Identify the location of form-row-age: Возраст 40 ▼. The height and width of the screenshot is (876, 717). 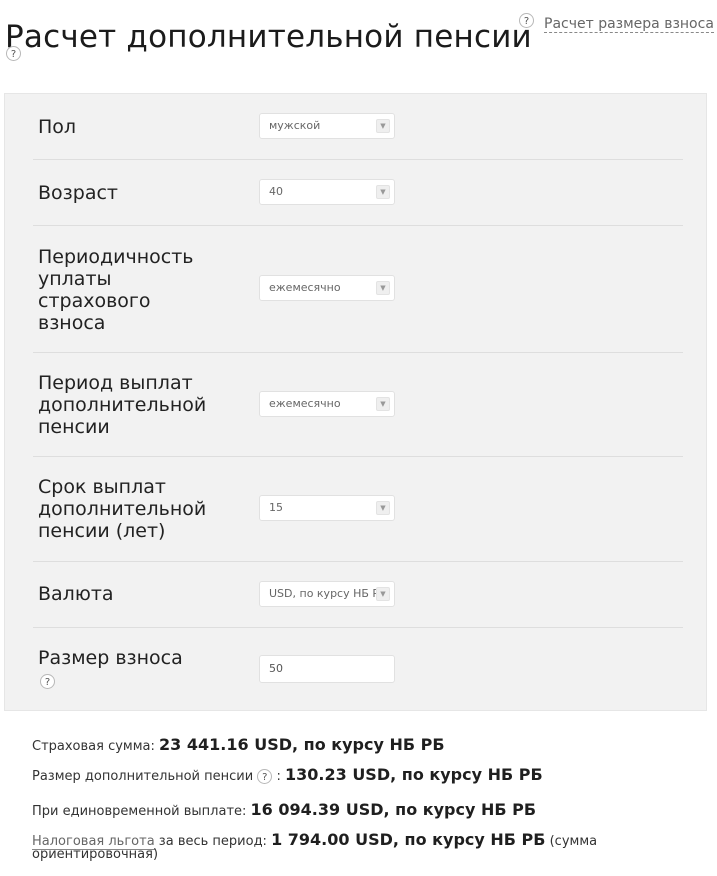
(358, 193).